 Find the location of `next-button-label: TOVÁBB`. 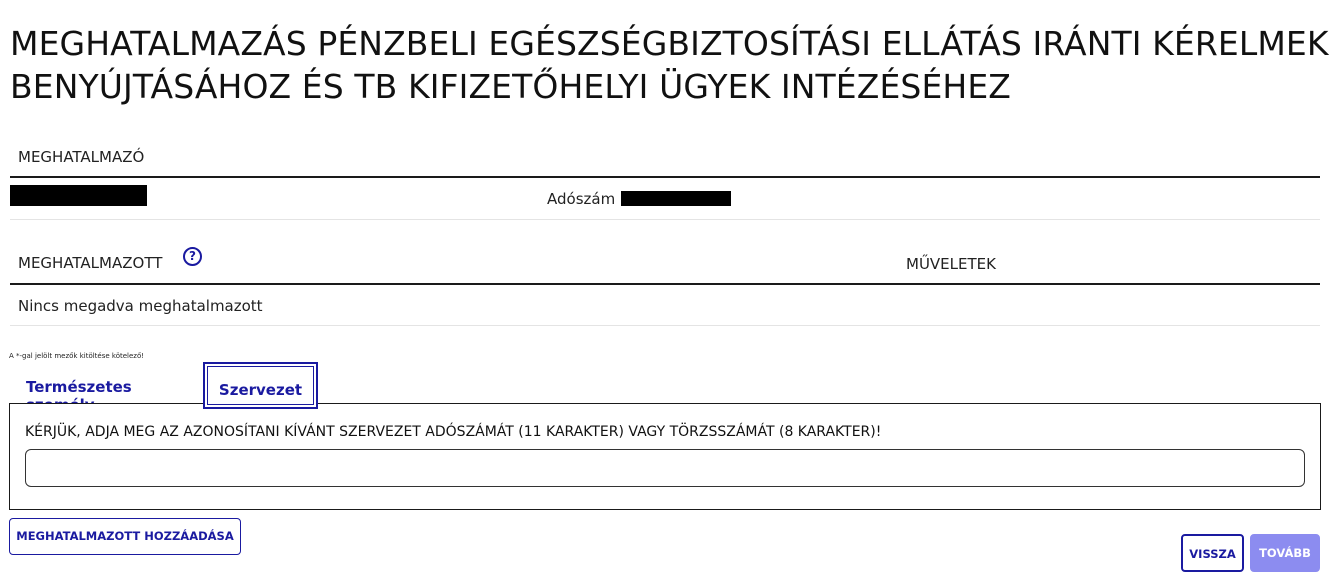

next-button-label: TOVÁBB is located at coordinates (1285, 553).